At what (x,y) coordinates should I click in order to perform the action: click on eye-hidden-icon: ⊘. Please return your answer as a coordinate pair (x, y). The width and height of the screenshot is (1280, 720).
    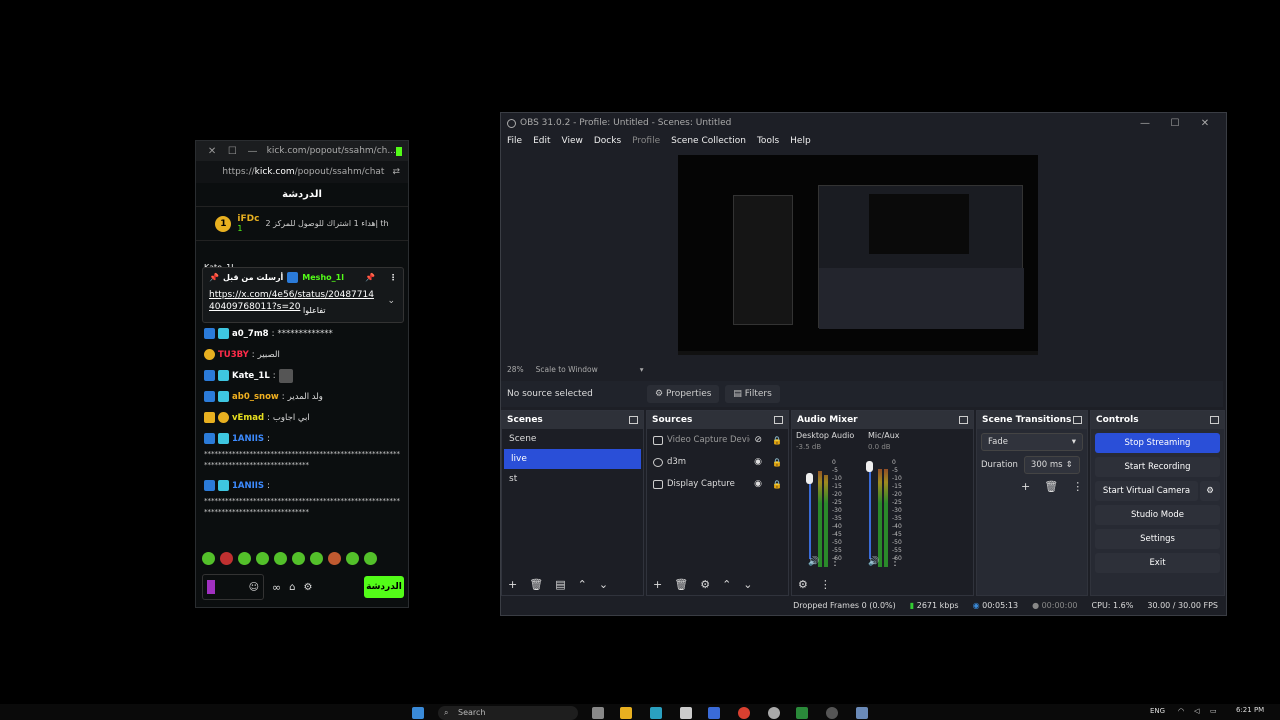
    Looking at the image, I should click on (758, 440).